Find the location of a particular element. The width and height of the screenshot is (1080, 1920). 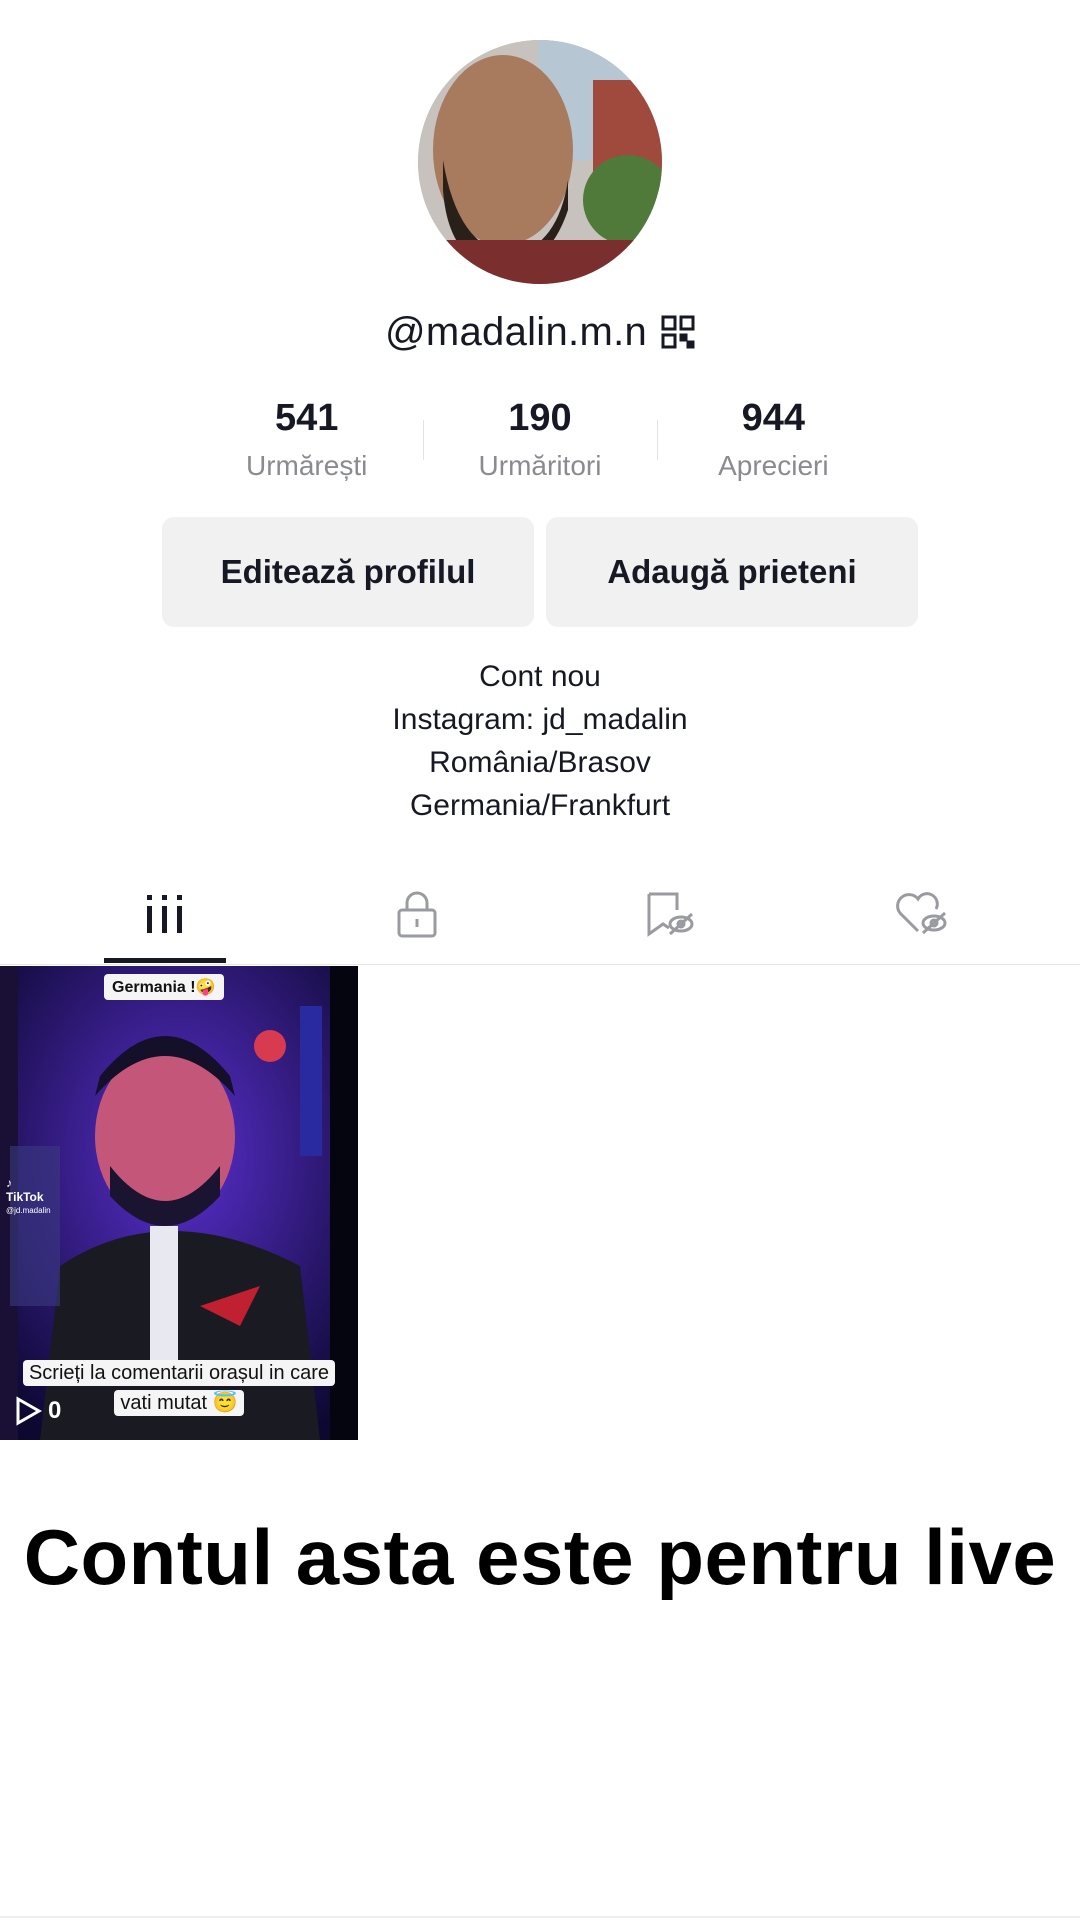

tab-liked is located at coordinates (921, 916).